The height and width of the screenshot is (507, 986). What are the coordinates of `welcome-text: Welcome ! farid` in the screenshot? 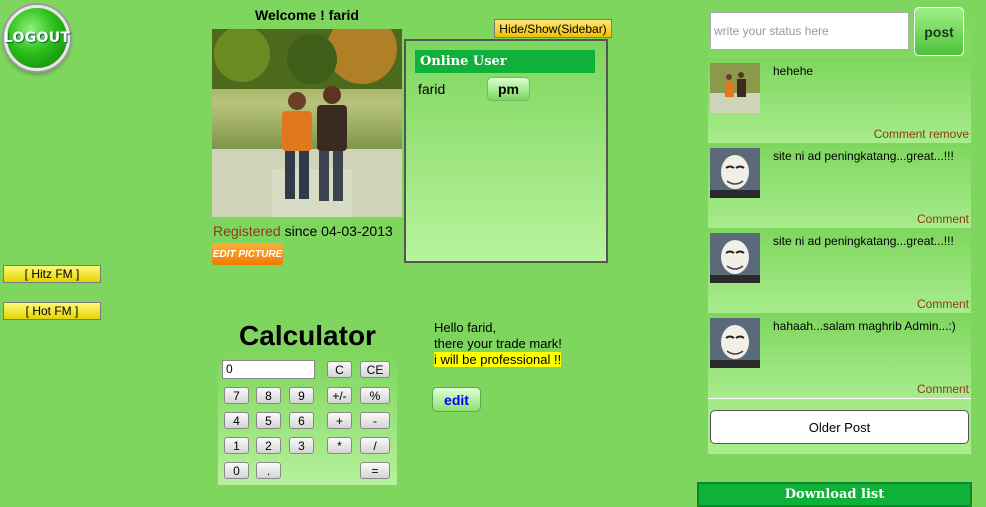 It's located at (307, 15).